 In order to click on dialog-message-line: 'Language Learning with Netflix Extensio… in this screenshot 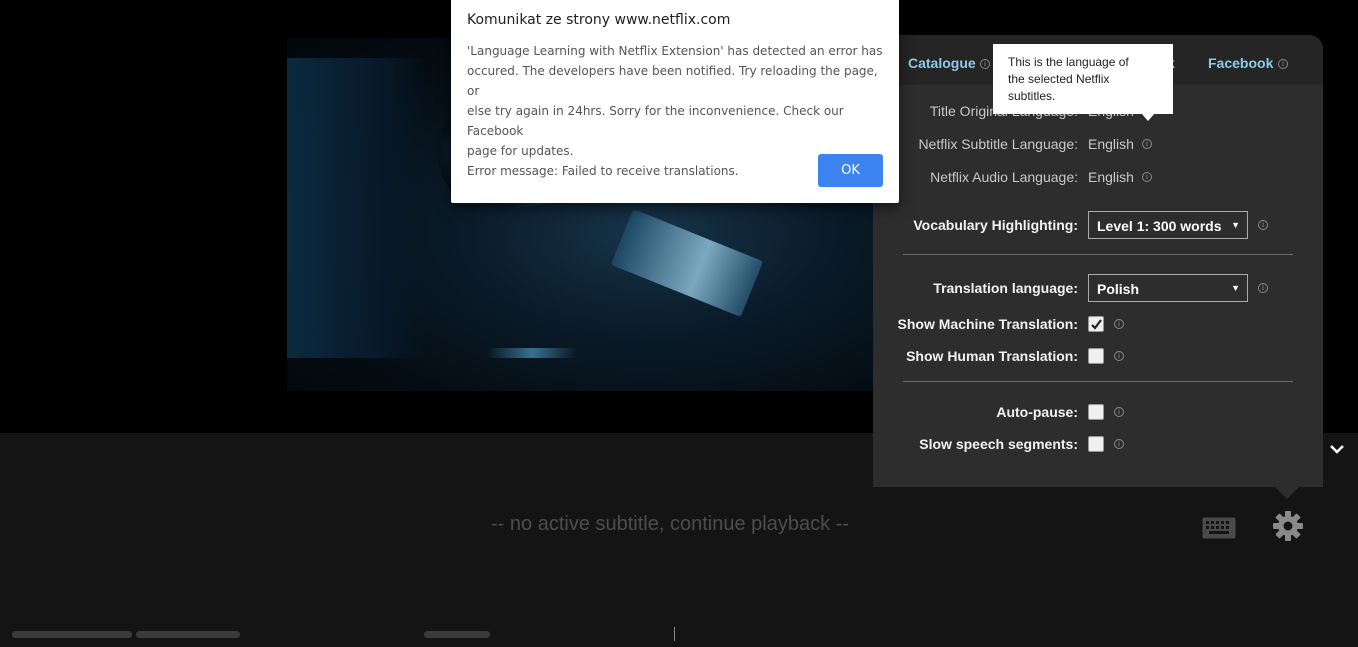, I will do `click(675, 51)`.